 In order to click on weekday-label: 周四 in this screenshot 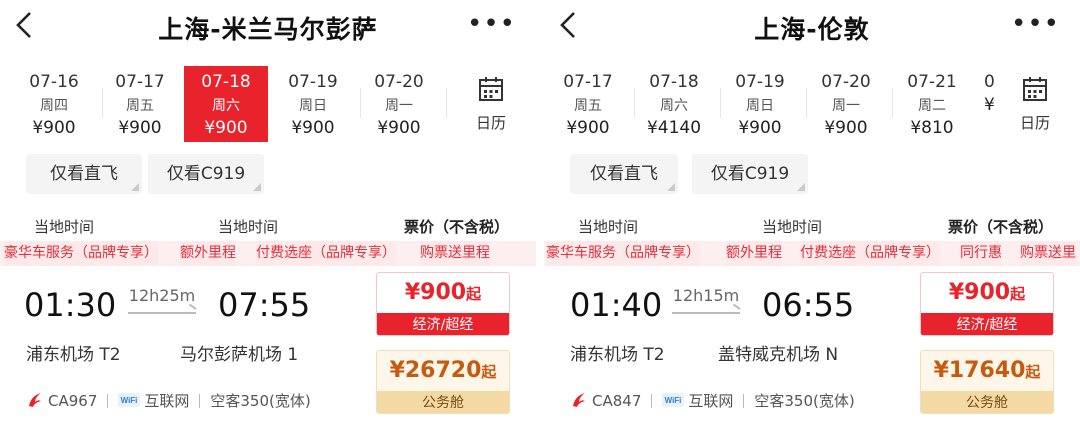, I will do `click(54, 106)`.